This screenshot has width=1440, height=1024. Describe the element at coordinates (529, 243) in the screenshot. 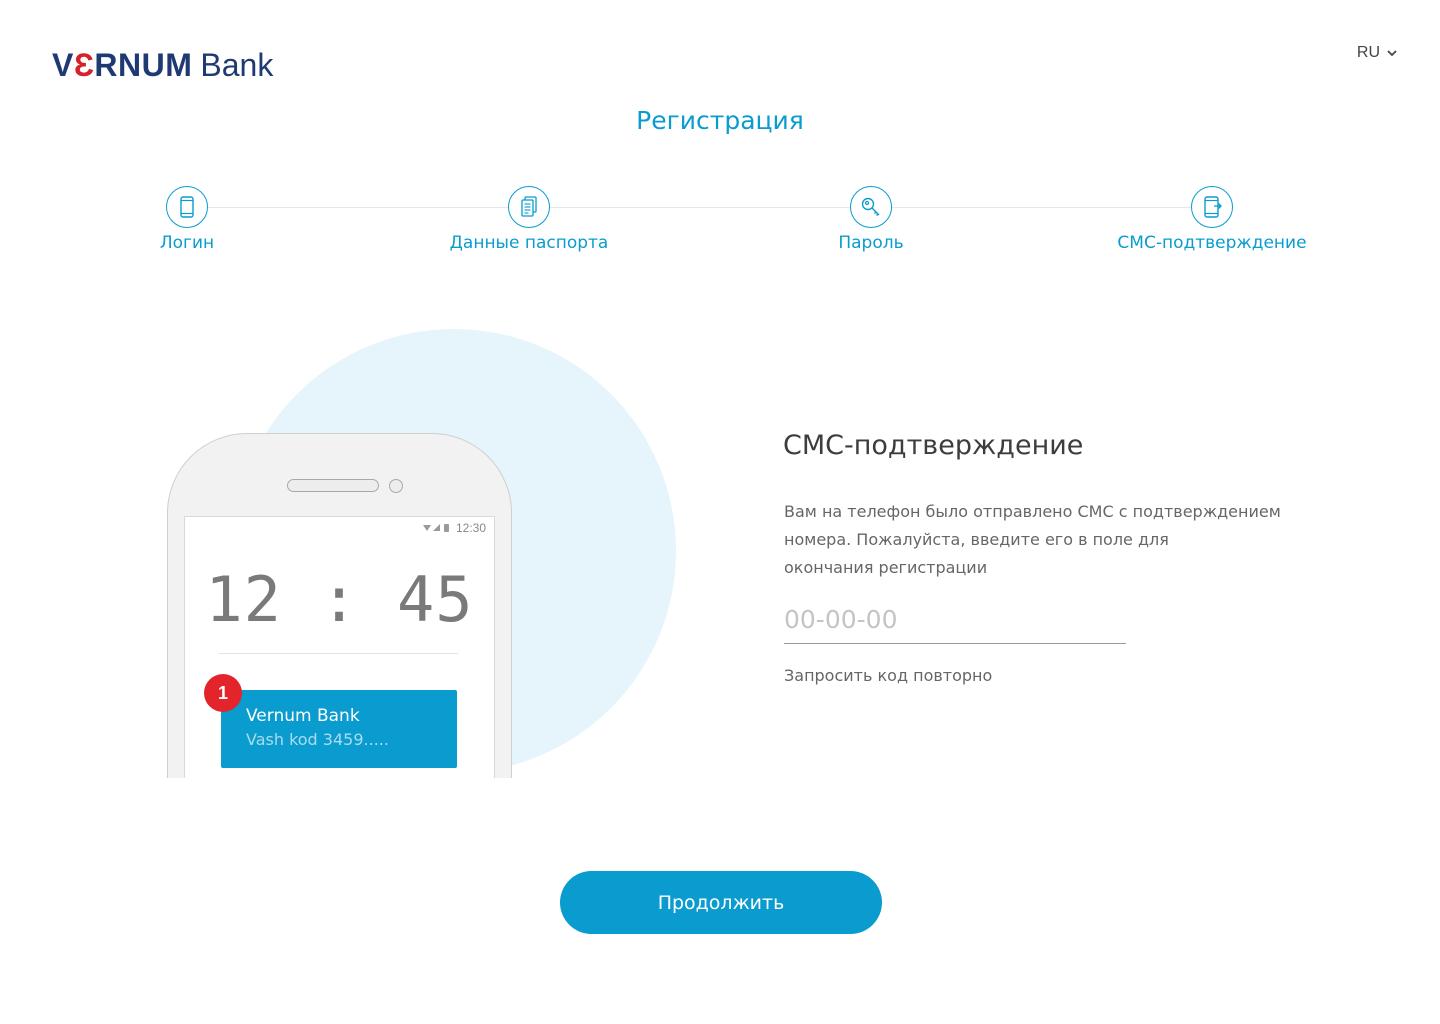

I see `step-passport-label: Данные паспорта` at that location.